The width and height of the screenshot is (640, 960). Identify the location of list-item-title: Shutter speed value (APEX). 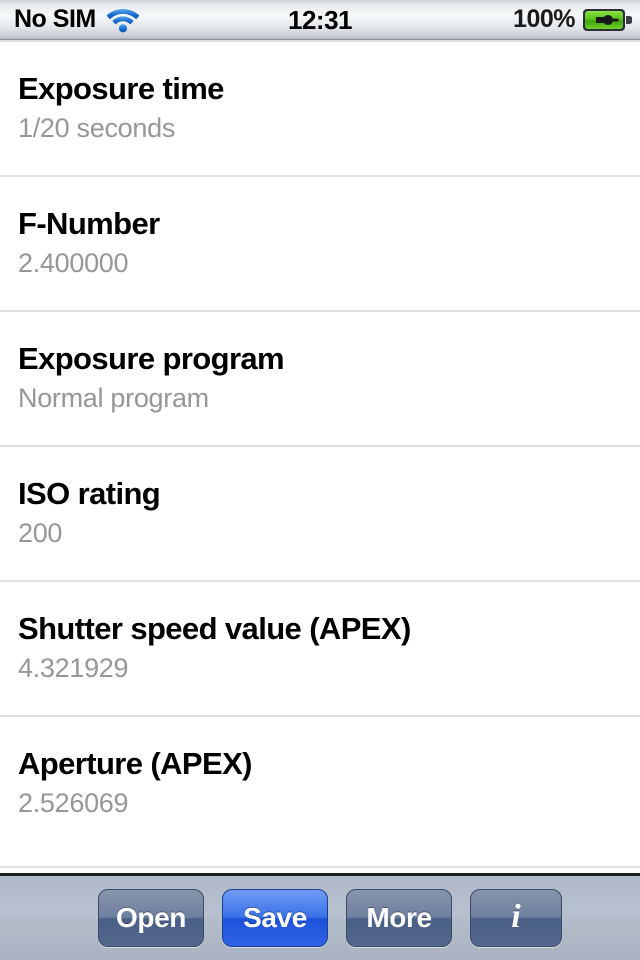
(214, 628).